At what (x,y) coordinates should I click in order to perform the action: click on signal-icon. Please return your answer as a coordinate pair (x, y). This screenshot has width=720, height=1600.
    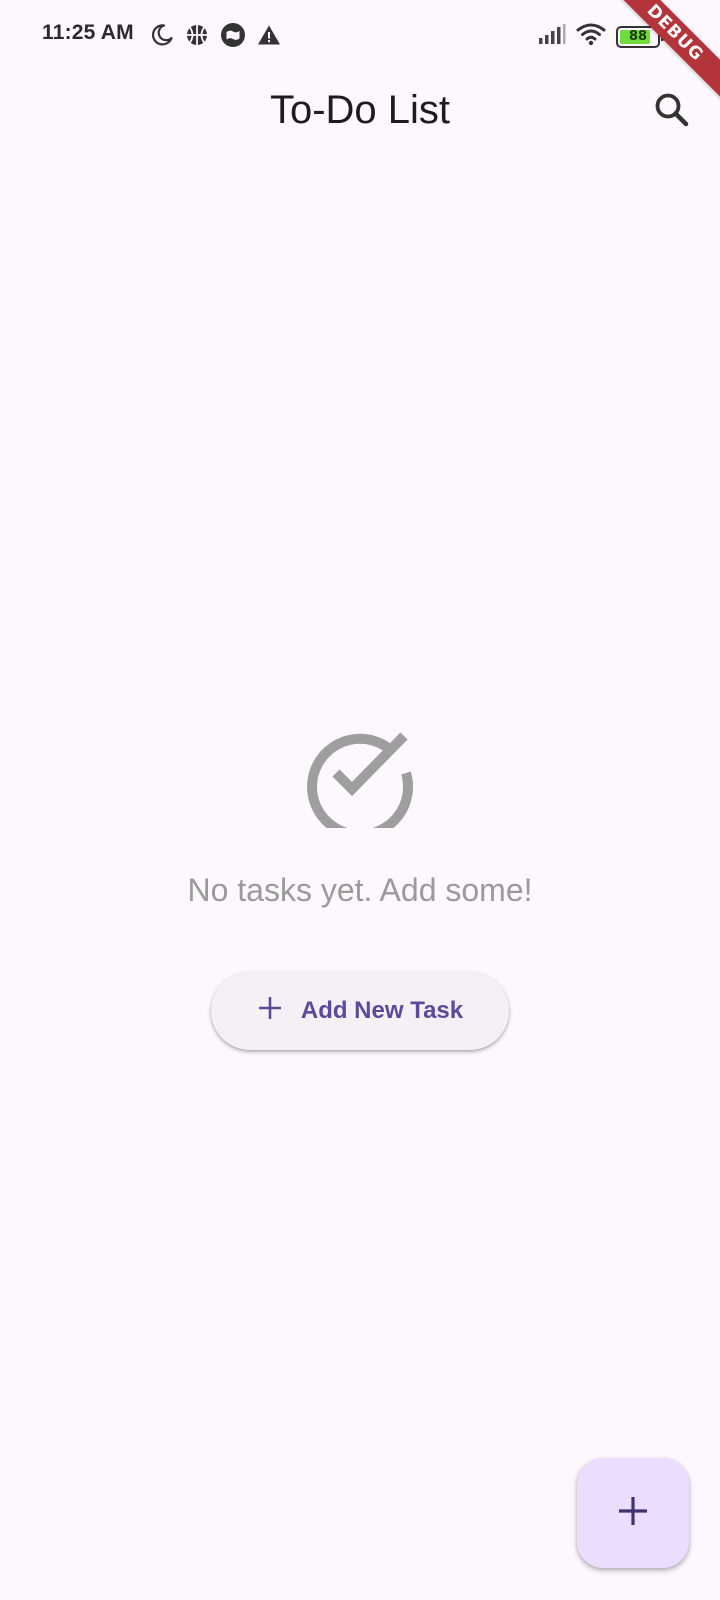
    Looking at the image, I should click on (552, 36).